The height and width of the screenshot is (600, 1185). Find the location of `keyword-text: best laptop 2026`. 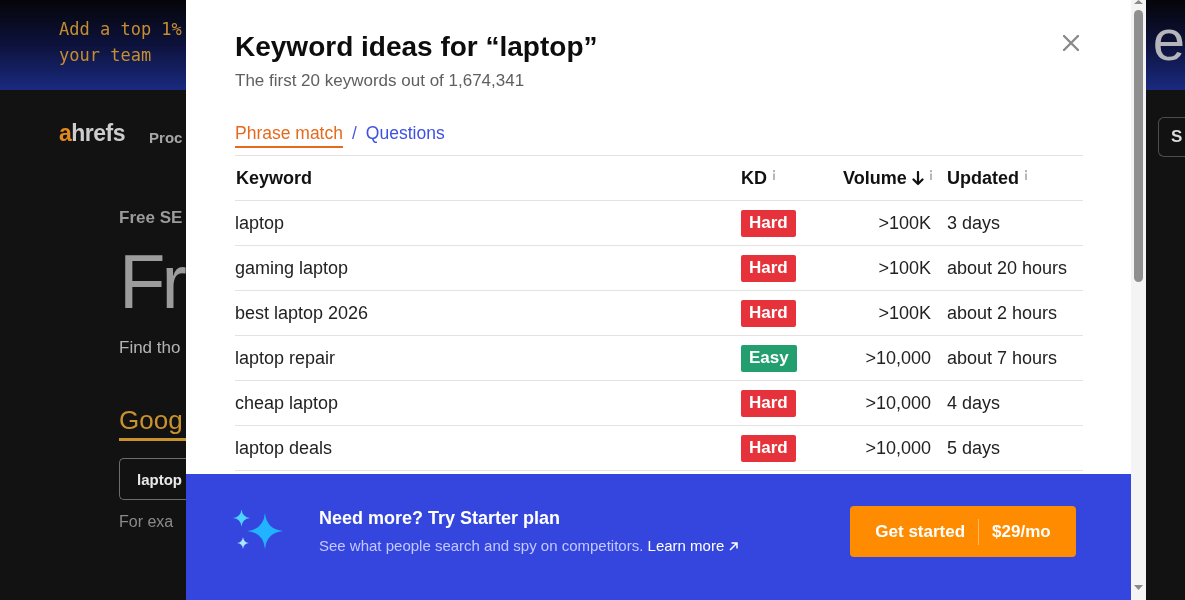

keyword-text: best laptop 2026 is located at coordinates (302, 313).